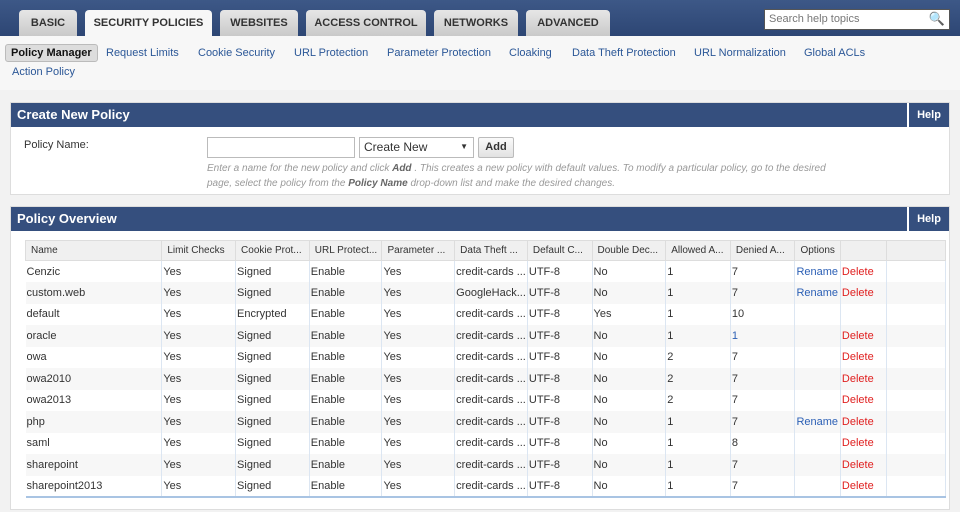 This screenshot has height=512, width=960. What do you see at coordinates (259, 23) in the screenshot?
I see `tab-websites: WEBSITES` at bounding box center [259, 23].